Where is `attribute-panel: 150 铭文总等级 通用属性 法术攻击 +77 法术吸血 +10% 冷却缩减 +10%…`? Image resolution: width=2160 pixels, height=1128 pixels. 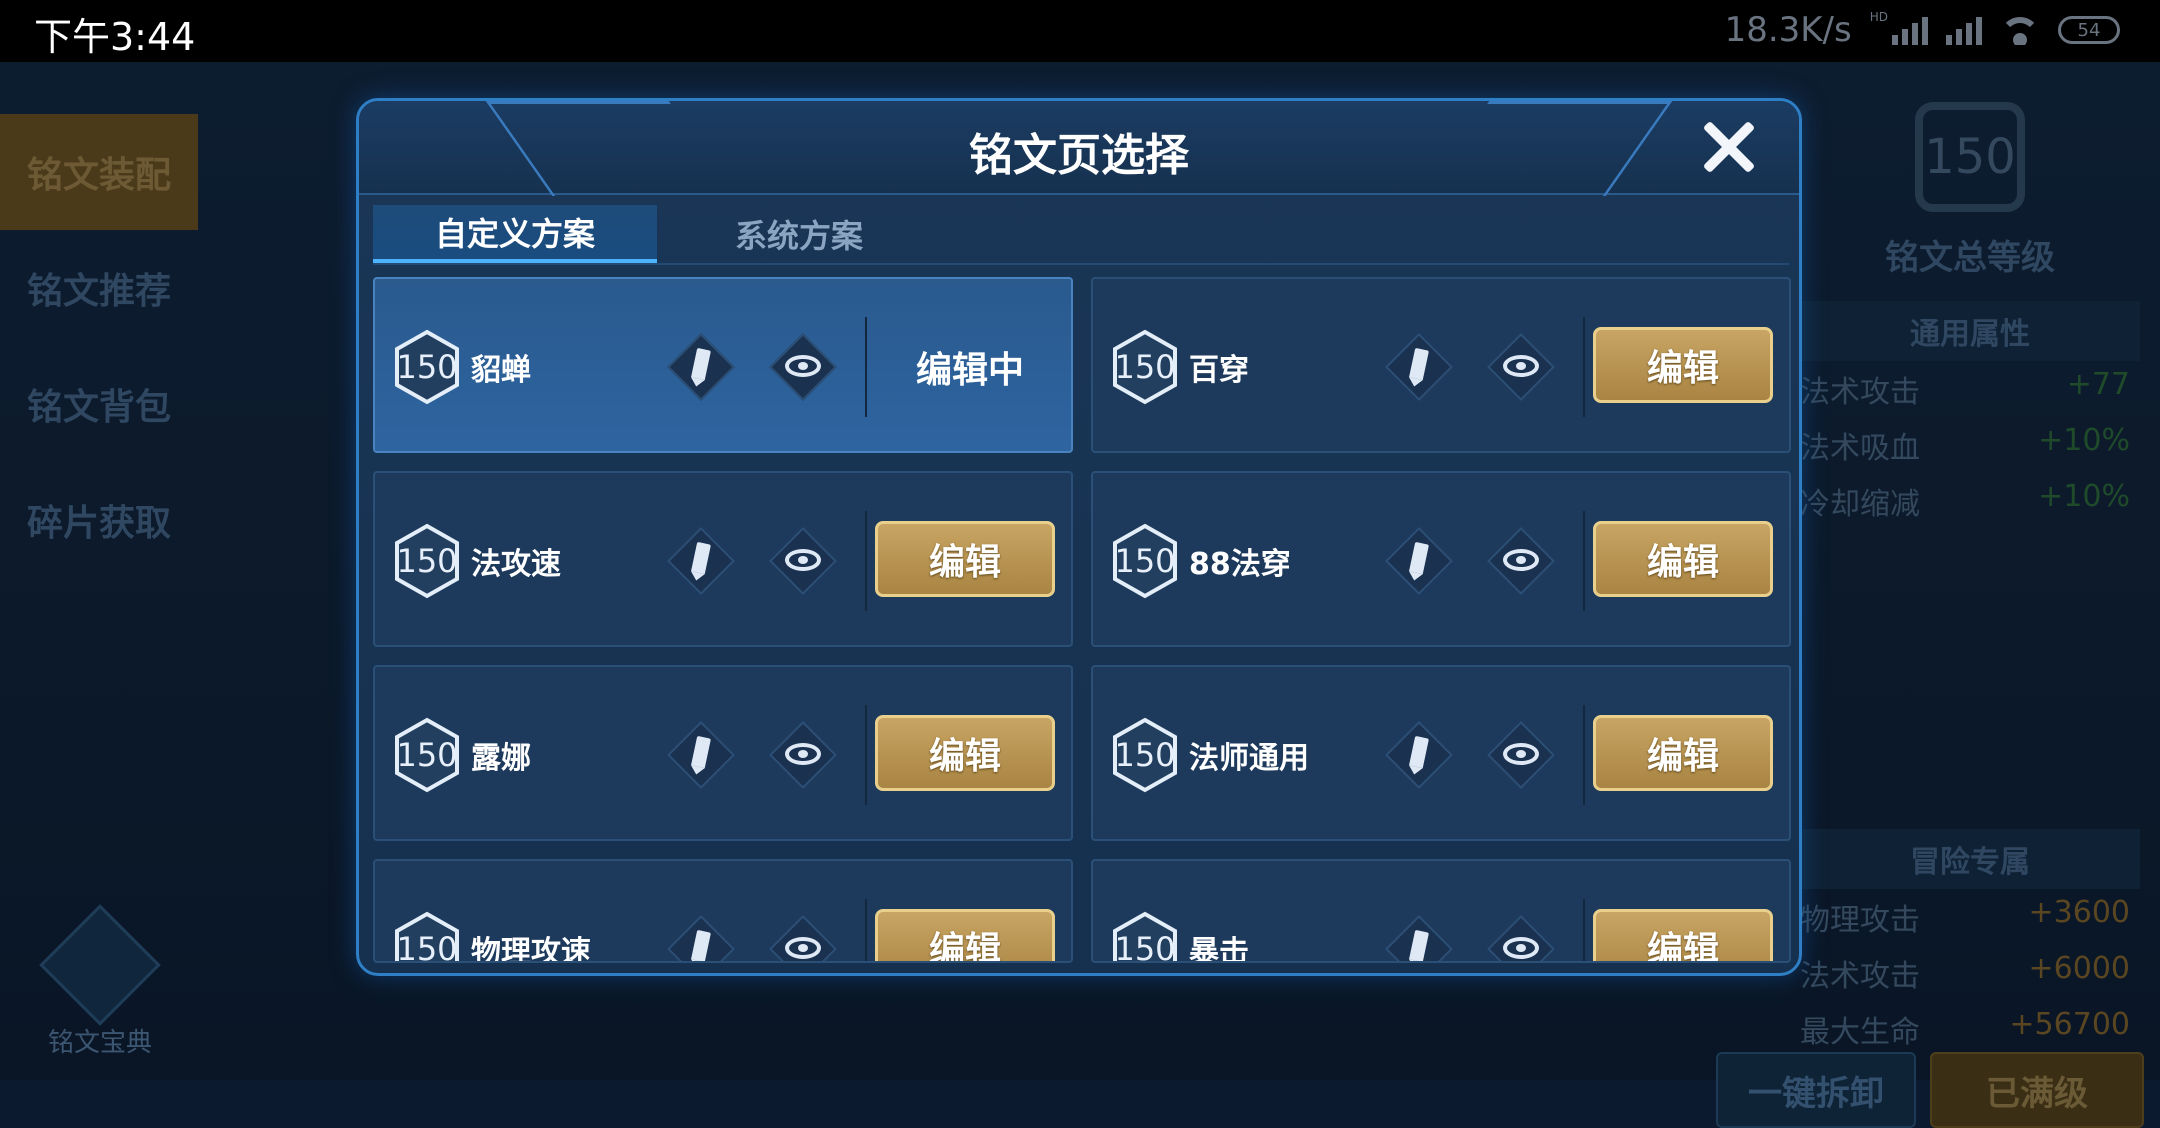 attribute-panel: 150 铭文总等级 通用属性 法术攻击 +77 法术吸血 +10% 冷却缩减 +10%… is located at coordinates (1970, 579).